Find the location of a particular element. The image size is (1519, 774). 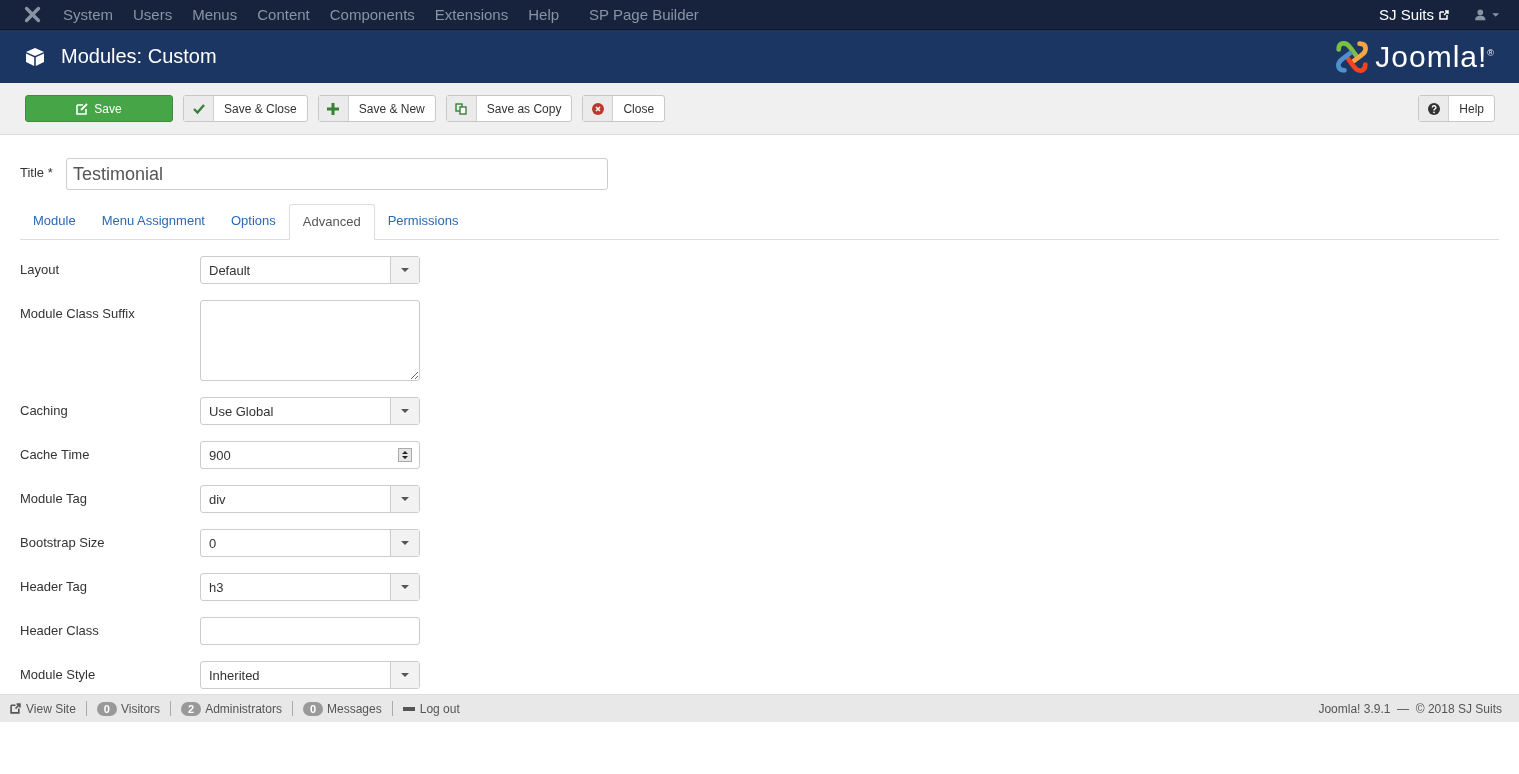

title-label: Title * is located at coordinates (37, 172).